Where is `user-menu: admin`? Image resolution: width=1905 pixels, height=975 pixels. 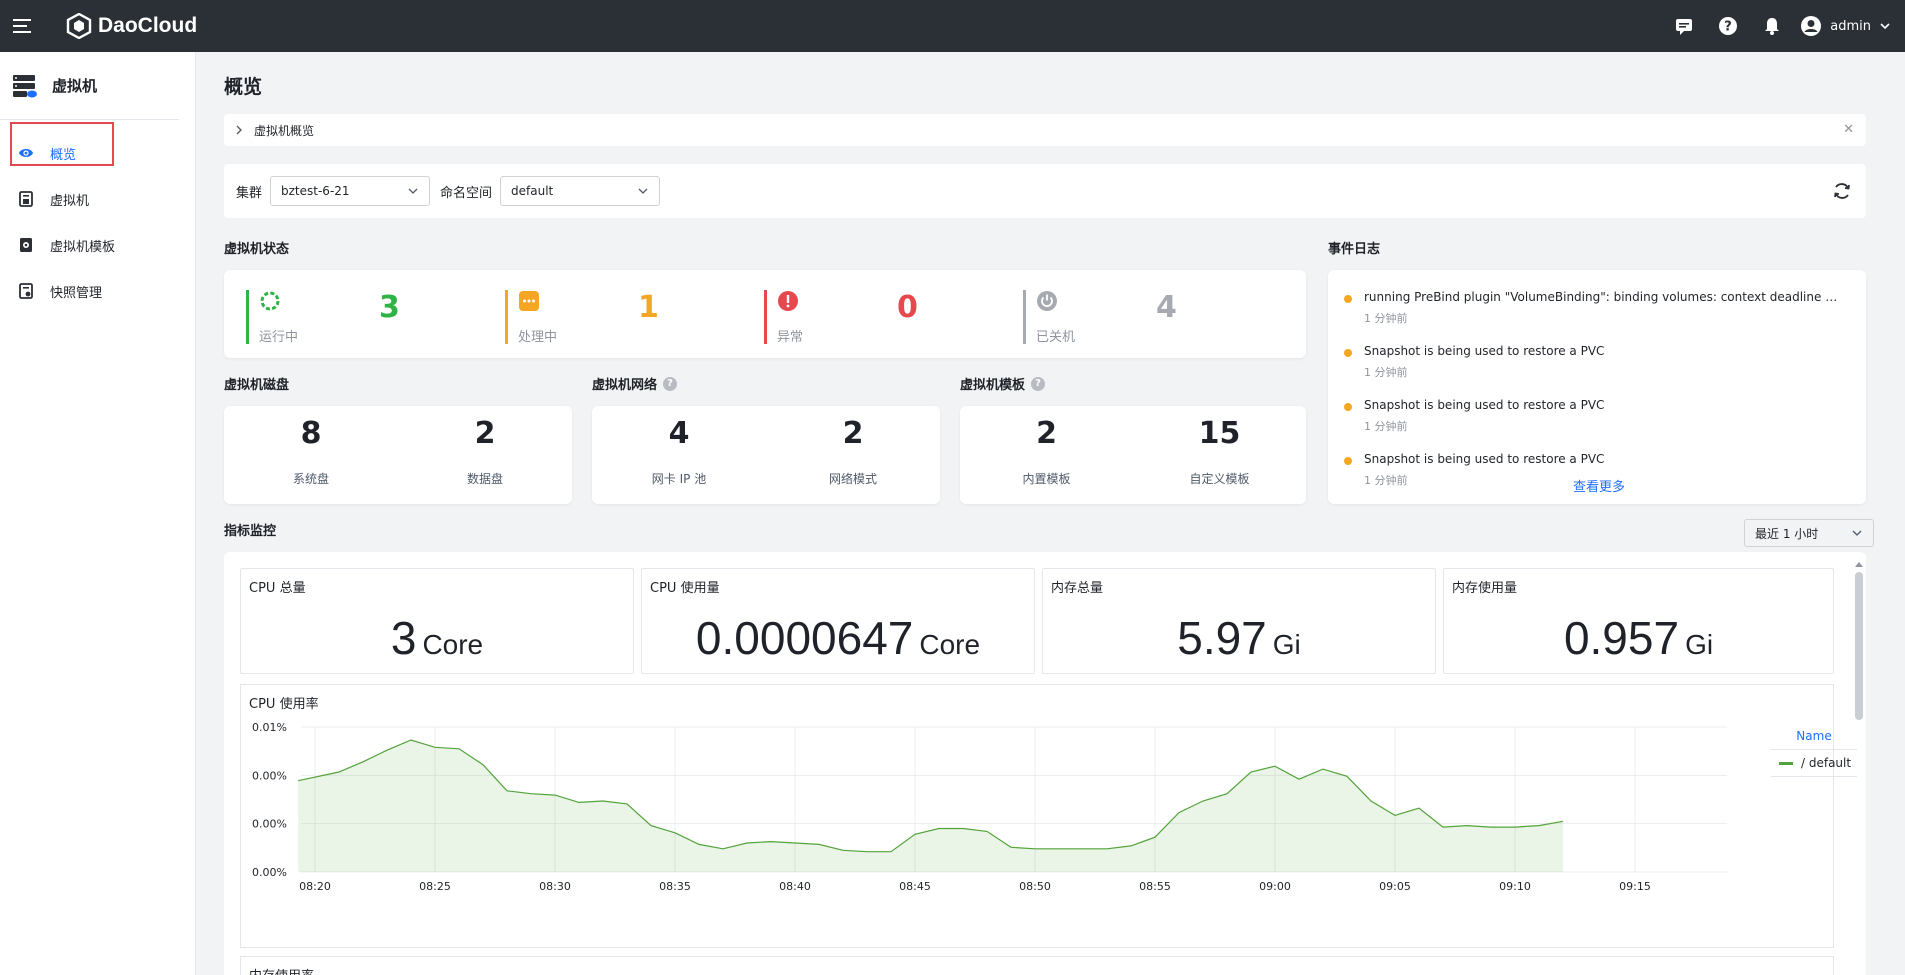 user-menu: admin is located at coordinates (1845, 26).